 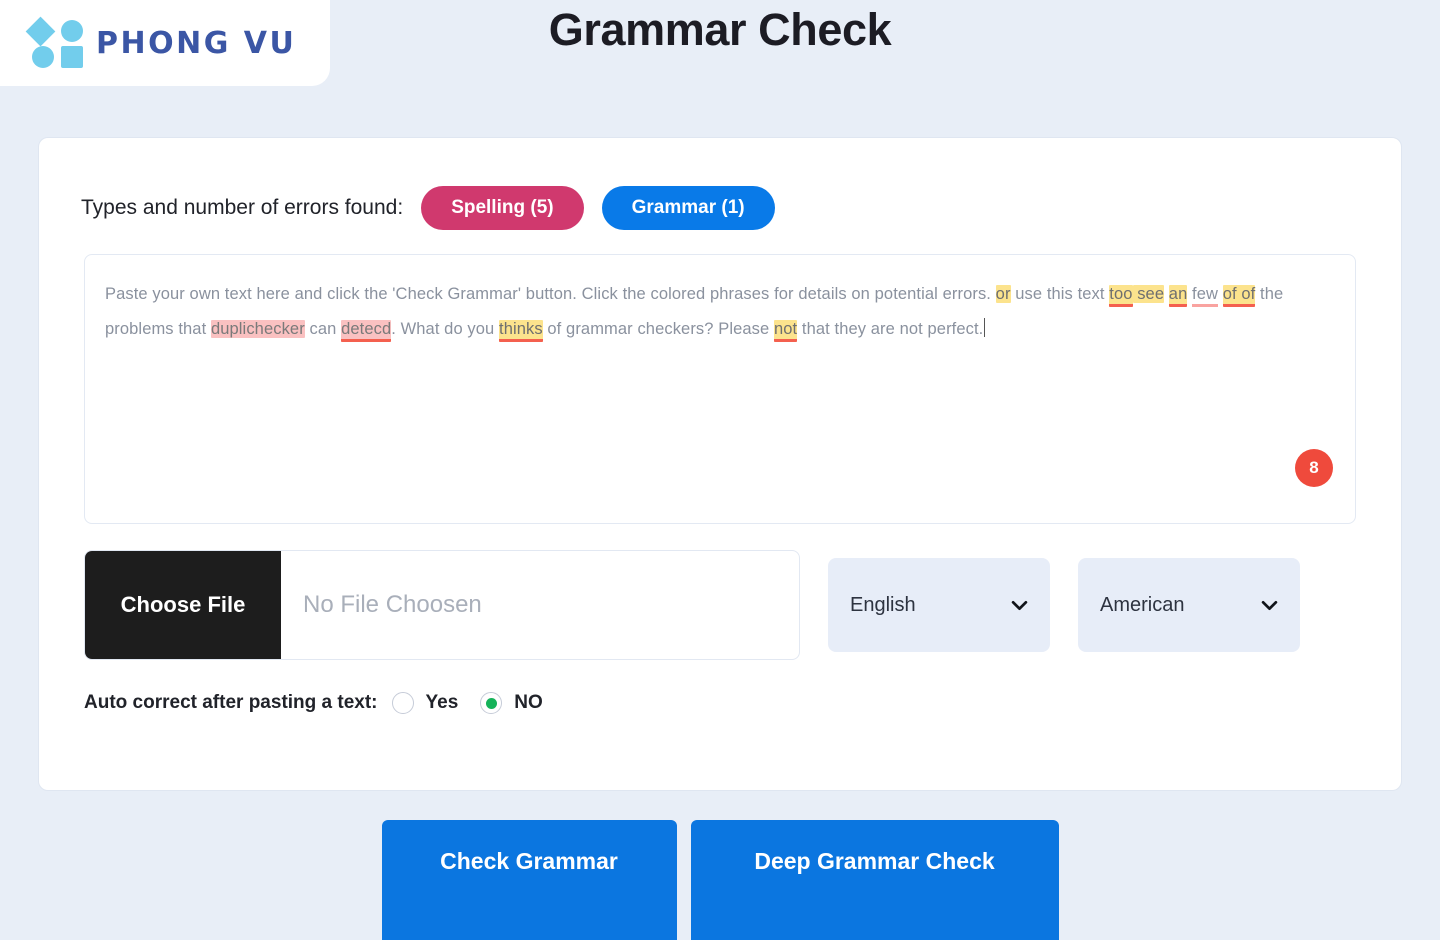 I want to click on radio-selected-dot, so click(x=491, y=703).